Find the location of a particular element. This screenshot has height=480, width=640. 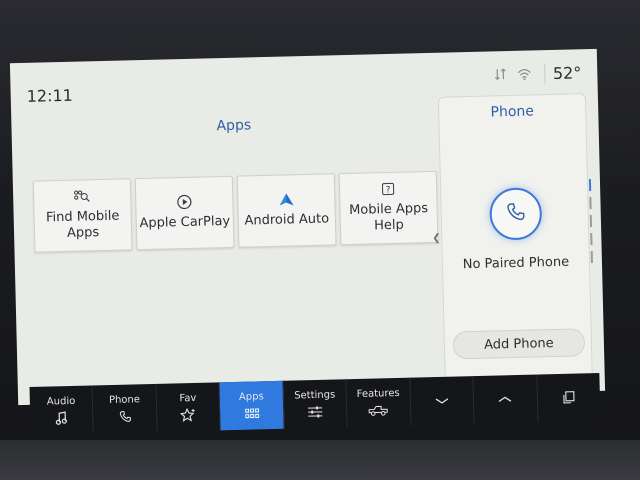

nav-expand-button is located at coordinates (506, 399).